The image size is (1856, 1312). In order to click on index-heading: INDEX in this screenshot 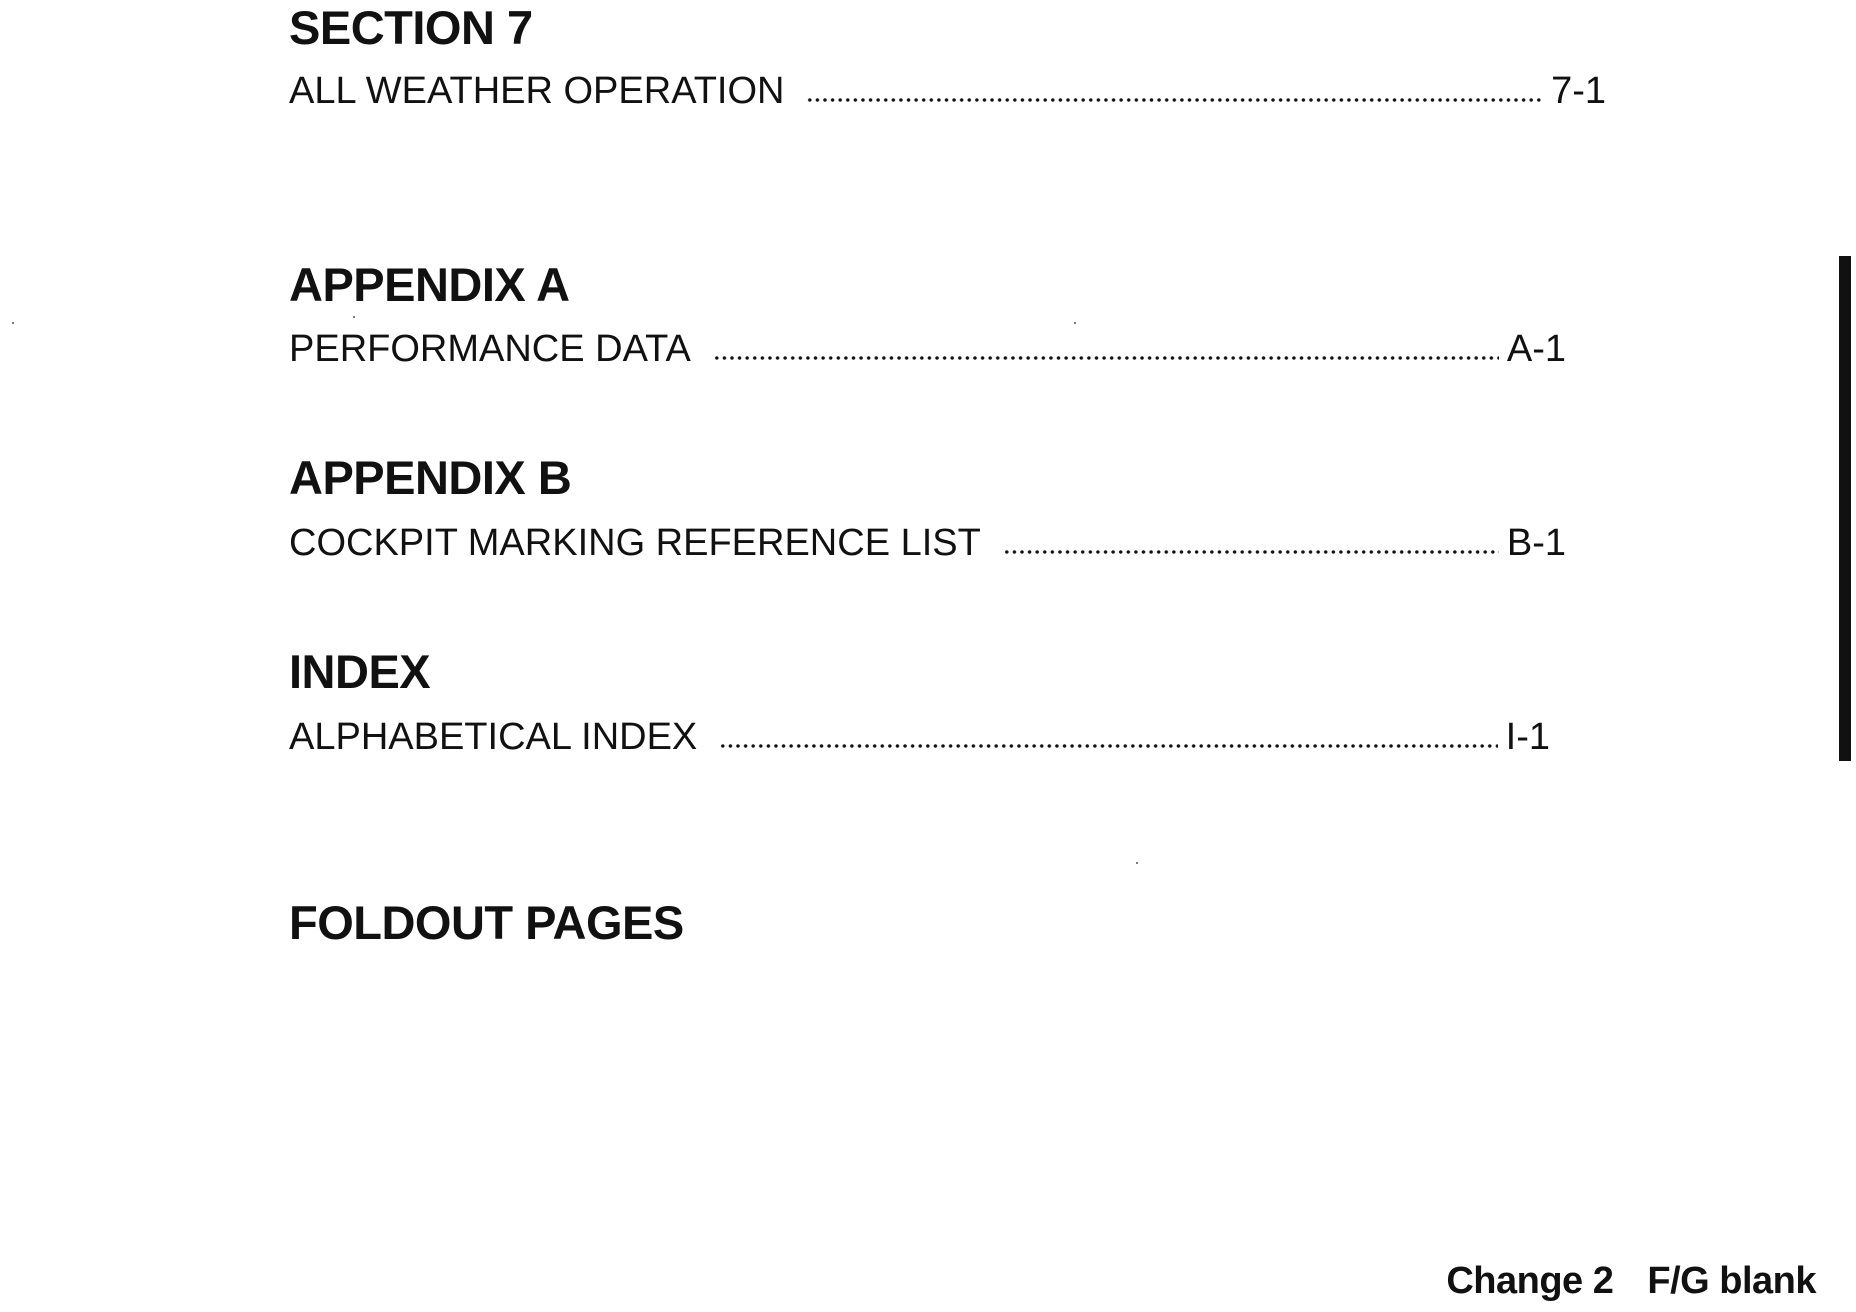, I will do `click(360, 671)`.